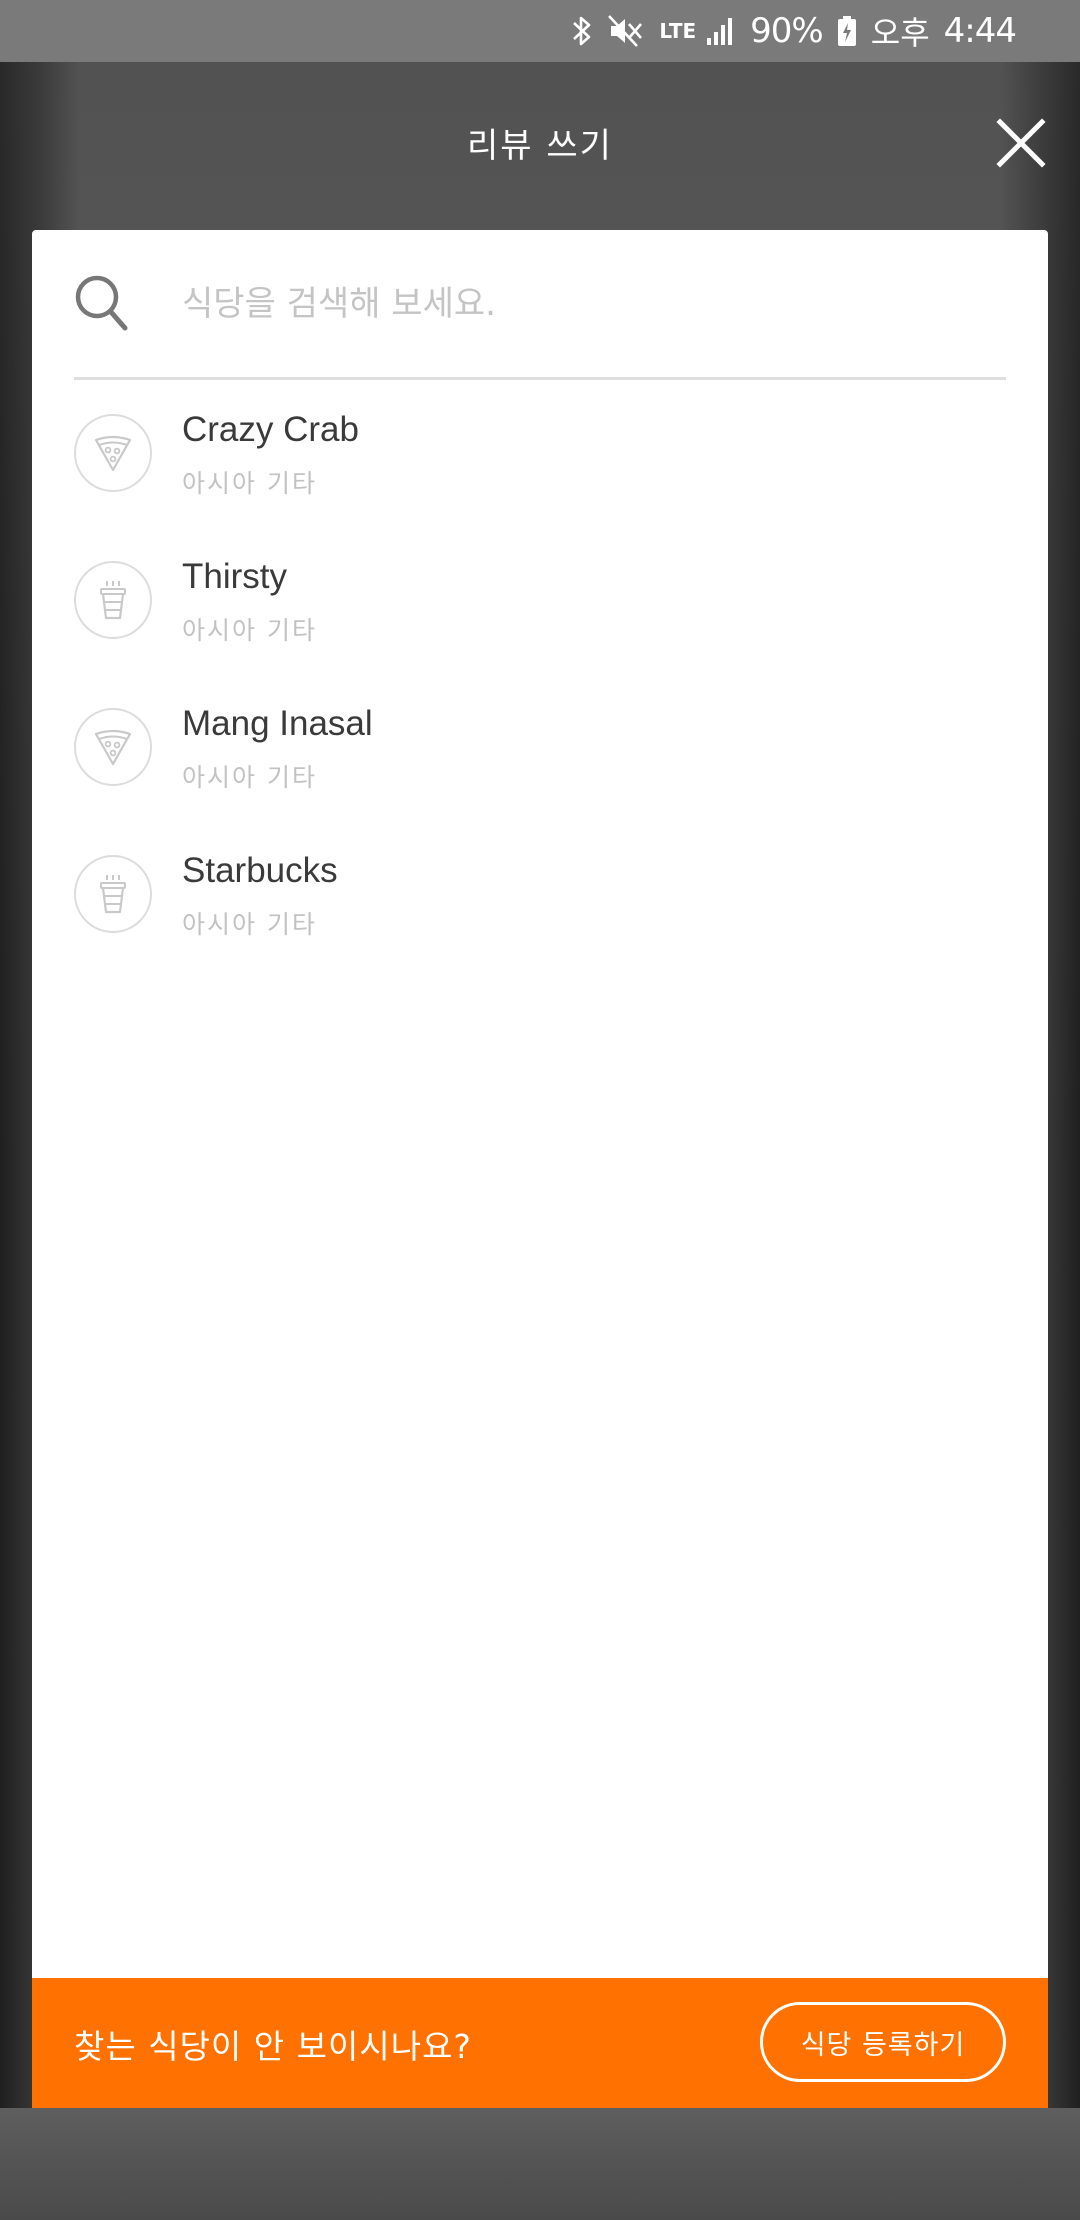  Describe the element at coordinates (540, 894) in the screenshot. I see `list-item: Starbucks 아시아 기타` at that location.